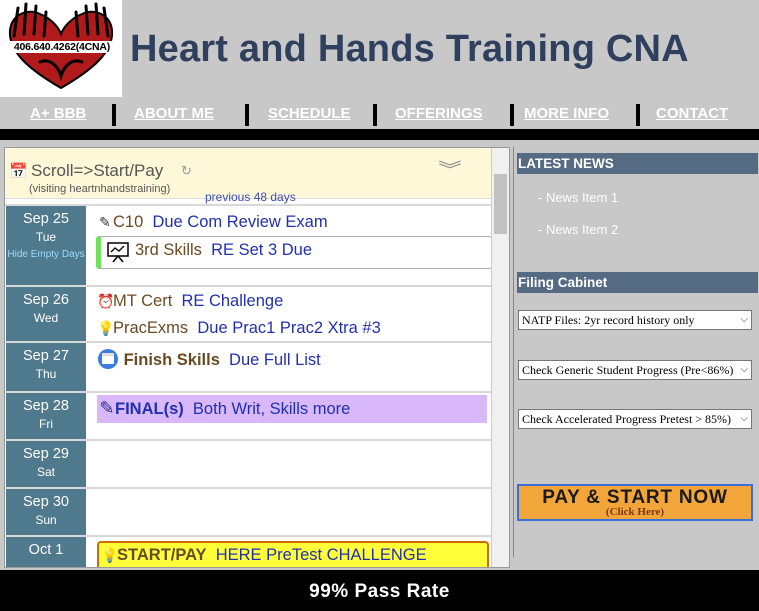  I want to click on calendar-subtitle: (visiting heartnhandstraining), so click(100, 189).